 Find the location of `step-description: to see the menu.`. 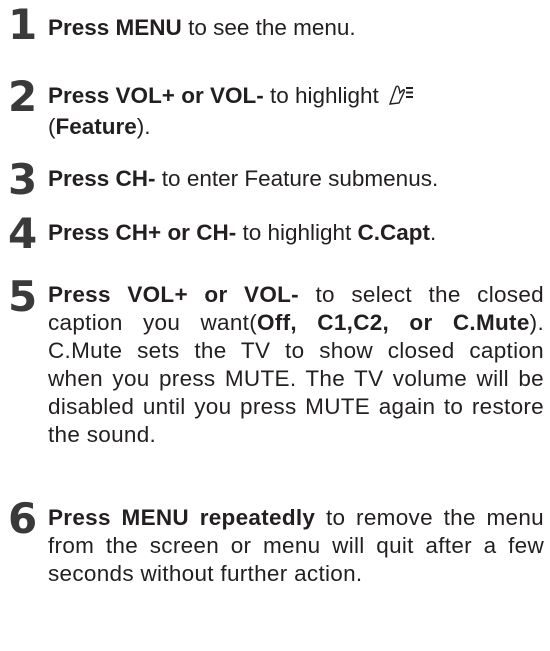

step-description: to see the menu. is located at coordinates (268, 27).